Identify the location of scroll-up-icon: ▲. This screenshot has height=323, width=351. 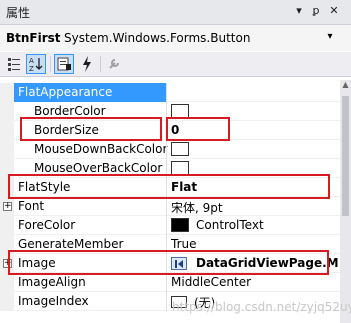
(345, 87).